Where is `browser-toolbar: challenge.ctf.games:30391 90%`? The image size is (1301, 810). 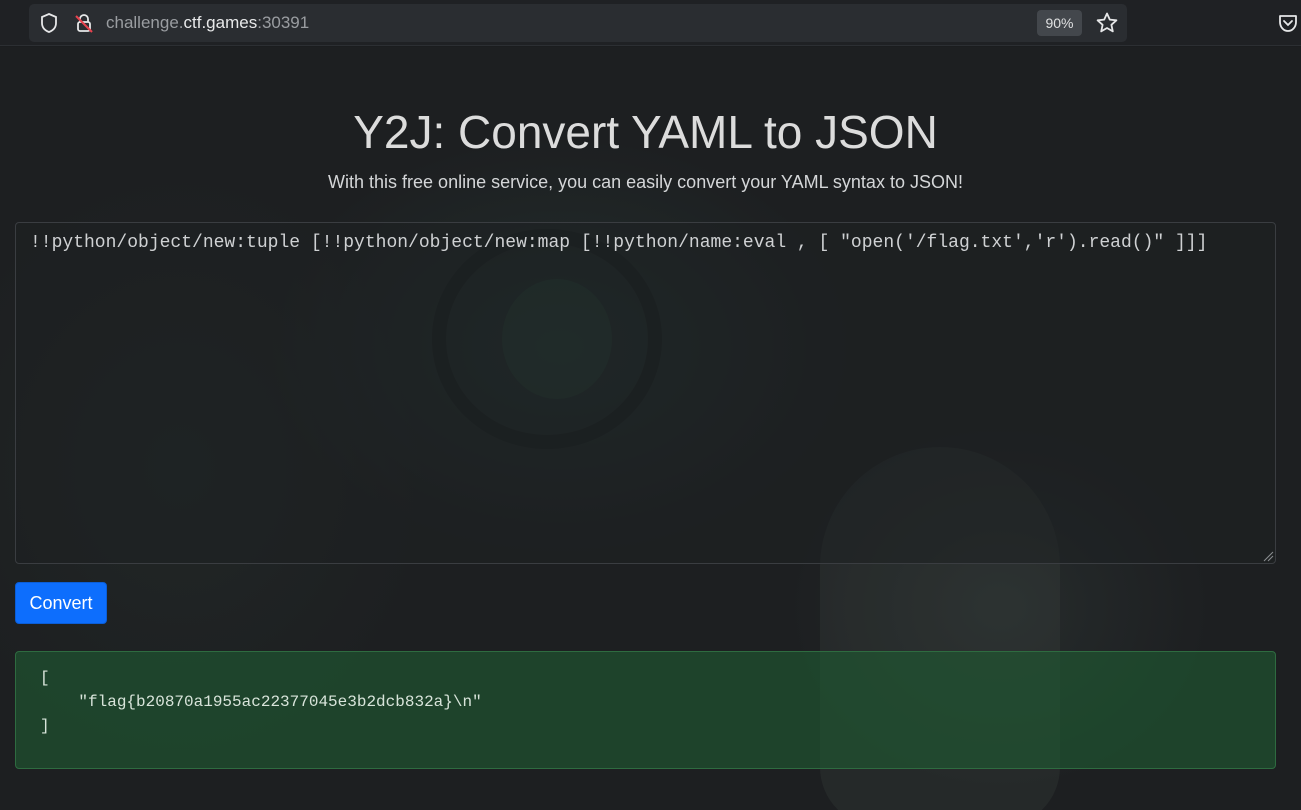 browser-toolbar: challenge.ctf.games:30391 90% is located at coordinates (650, 23).